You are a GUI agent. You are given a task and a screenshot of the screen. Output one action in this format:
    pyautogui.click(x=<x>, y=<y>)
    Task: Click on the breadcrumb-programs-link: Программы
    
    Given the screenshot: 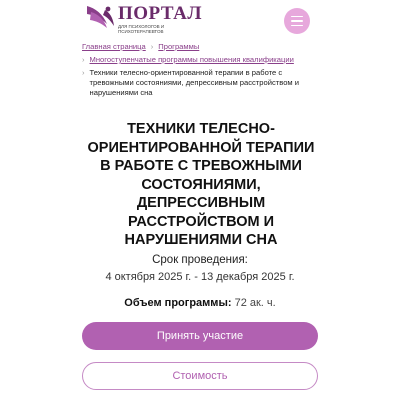 What is the action you would take?
    pyautogui.click(x=178, y=47)
    